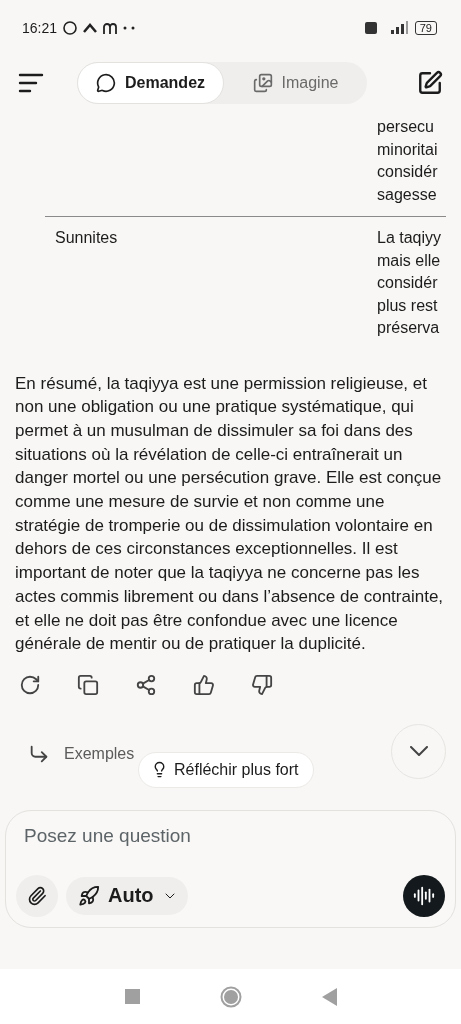 This screenshot has height=1024, width=461. What do you see at coordinates (88, 684) in the screenshot?
I see `copy-icon` at bounding box center [88, 684].